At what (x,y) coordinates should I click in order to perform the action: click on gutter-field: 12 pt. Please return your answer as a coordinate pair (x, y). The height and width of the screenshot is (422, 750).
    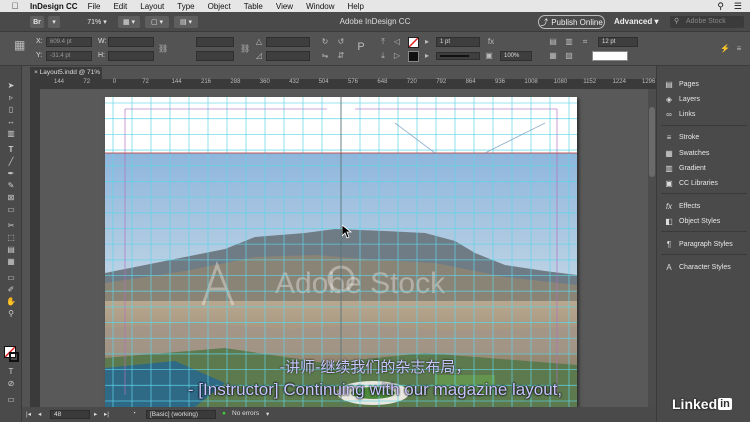
    Looking at the image, I should click on (618, 42).